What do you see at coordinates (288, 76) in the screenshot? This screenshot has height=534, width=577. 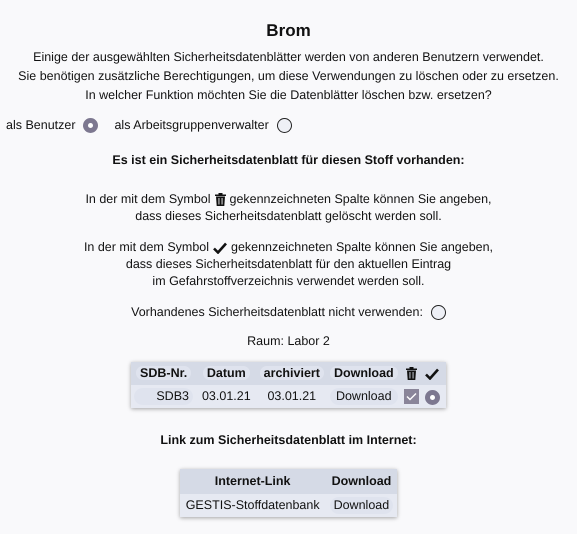 I see `intro-text: Sie benötigen zusätzliche Berechtigungen, um diese Verwendungen zu löschen oder zu ersetzen.` at bounding box center [288, 76].